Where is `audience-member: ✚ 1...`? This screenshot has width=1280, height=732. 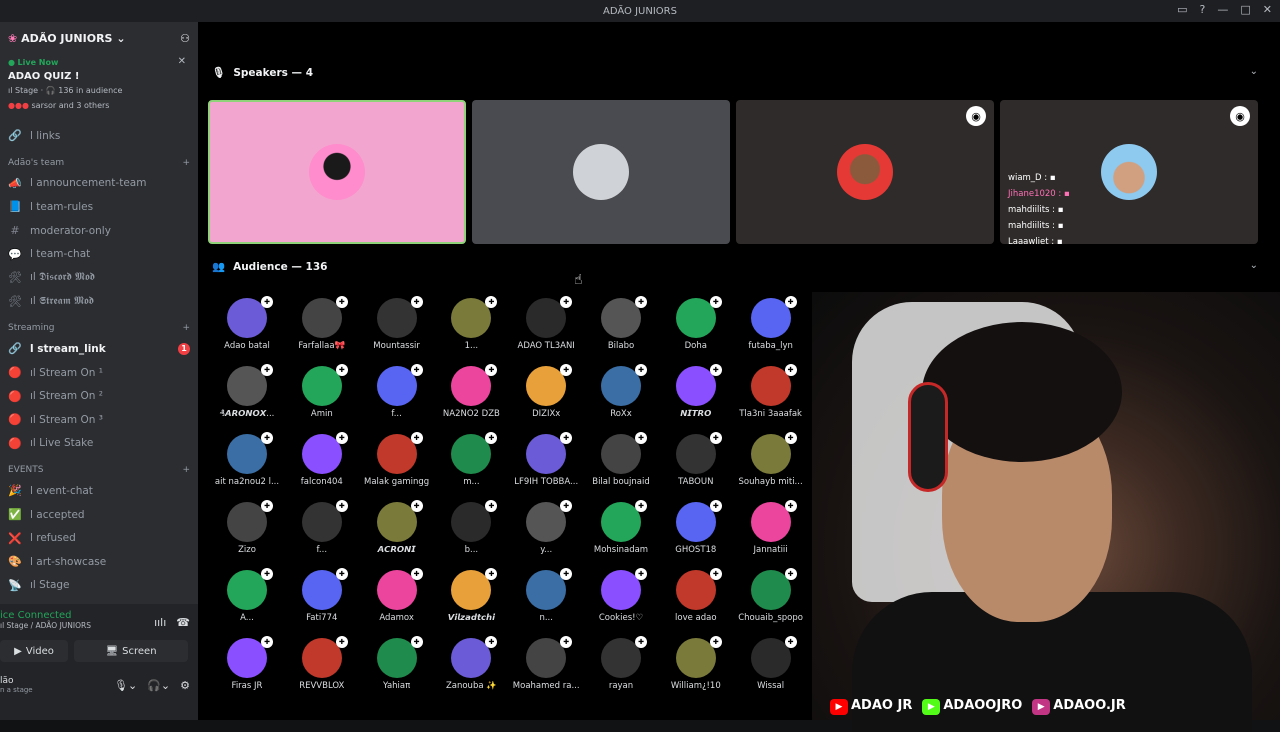
audience-member: ✚ 1... is located at coordinates (471, 323).